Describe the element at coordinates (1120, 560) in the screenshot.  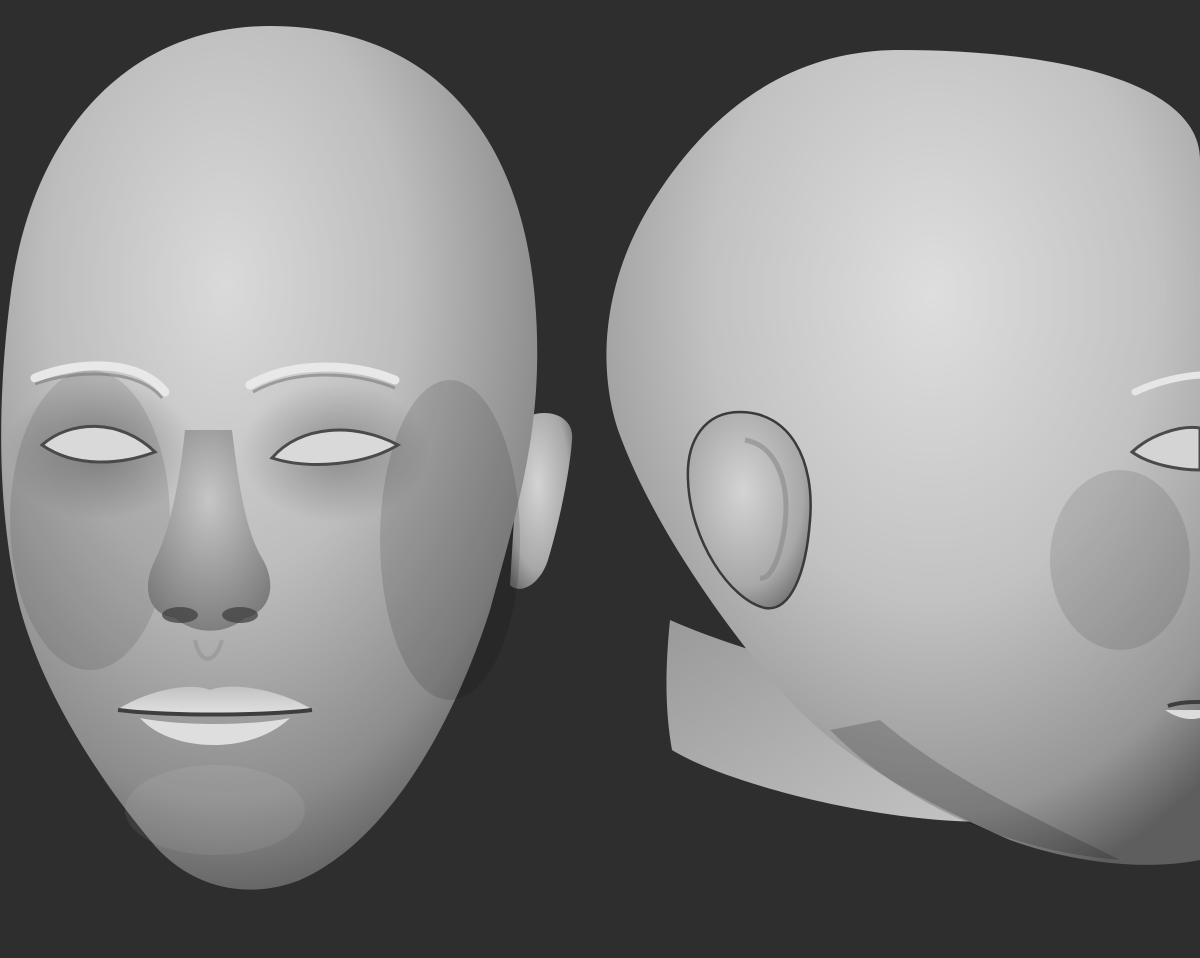
I see `side-head-cheek-shade` at that location.